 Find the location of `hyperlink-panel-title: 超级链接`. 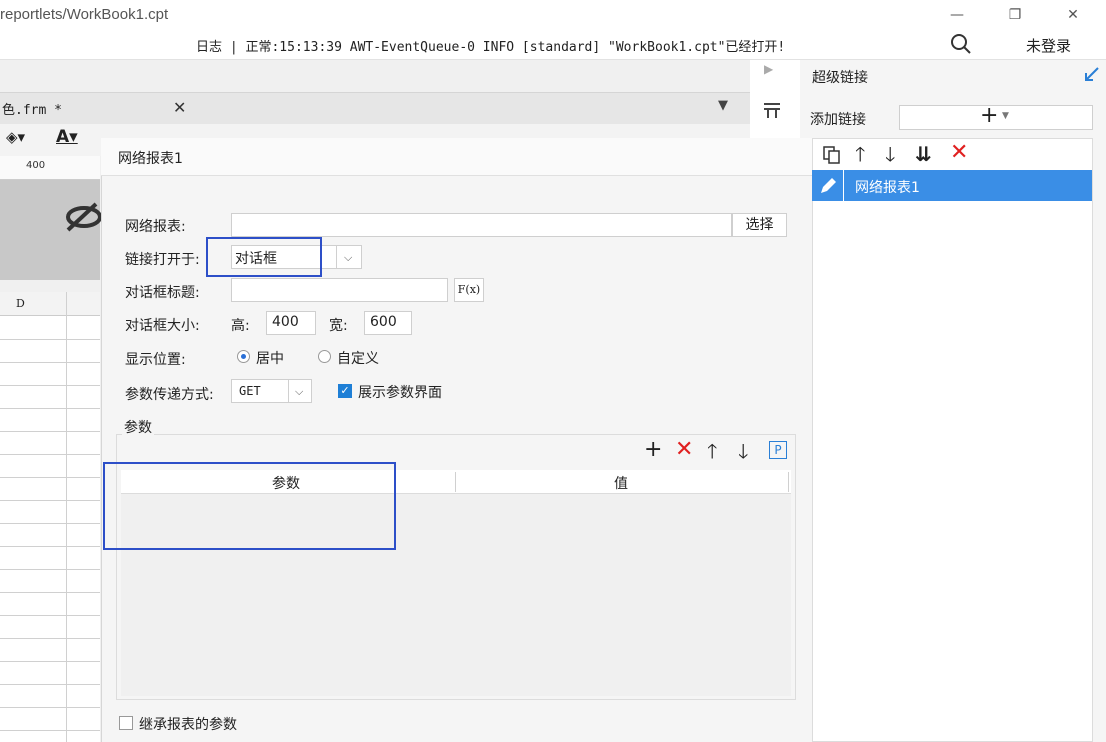

hyperlink-panel-title: 超级链接 is located at coordinates (840, 78).